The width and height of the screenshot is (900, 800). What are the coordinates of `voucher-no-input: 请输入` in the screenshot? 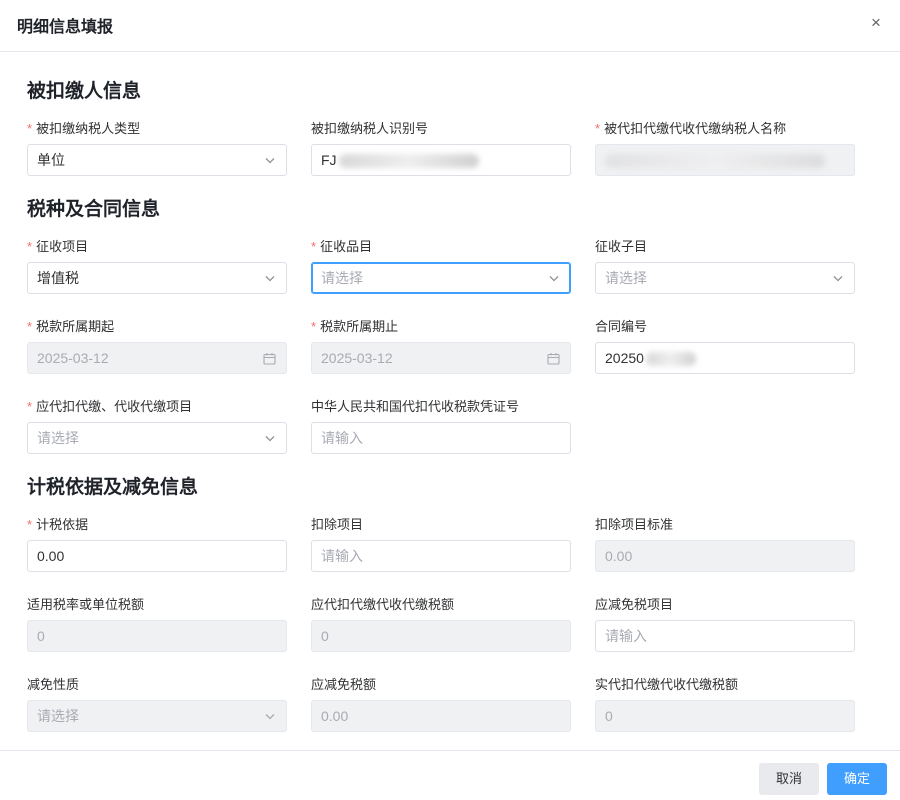 It's located at (441, 438).